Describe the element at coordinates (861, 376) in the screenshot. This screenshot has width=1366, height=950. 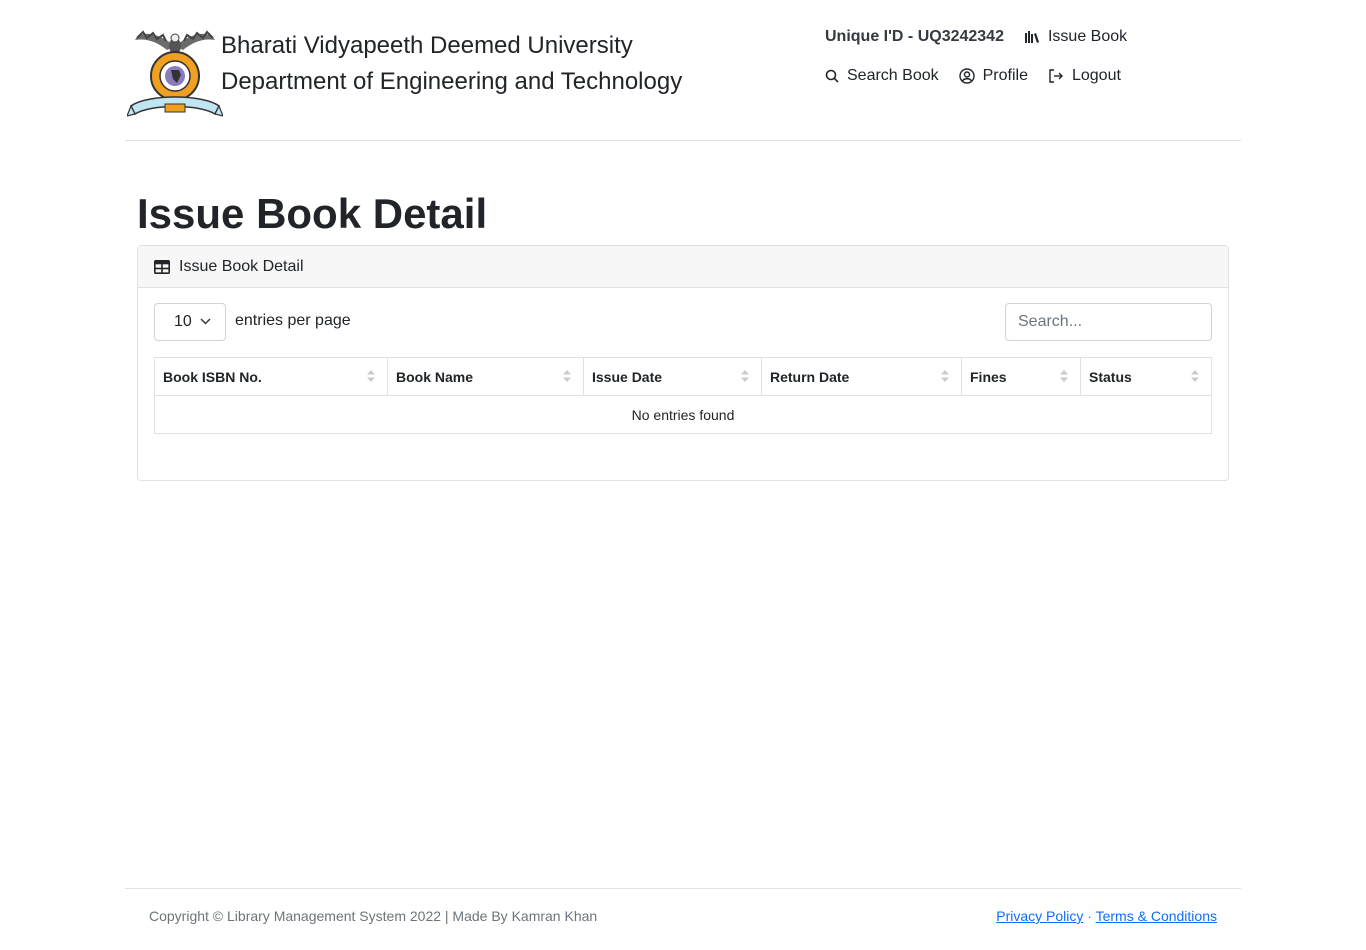
I see `column-header-return-date: Return Date` at that location.